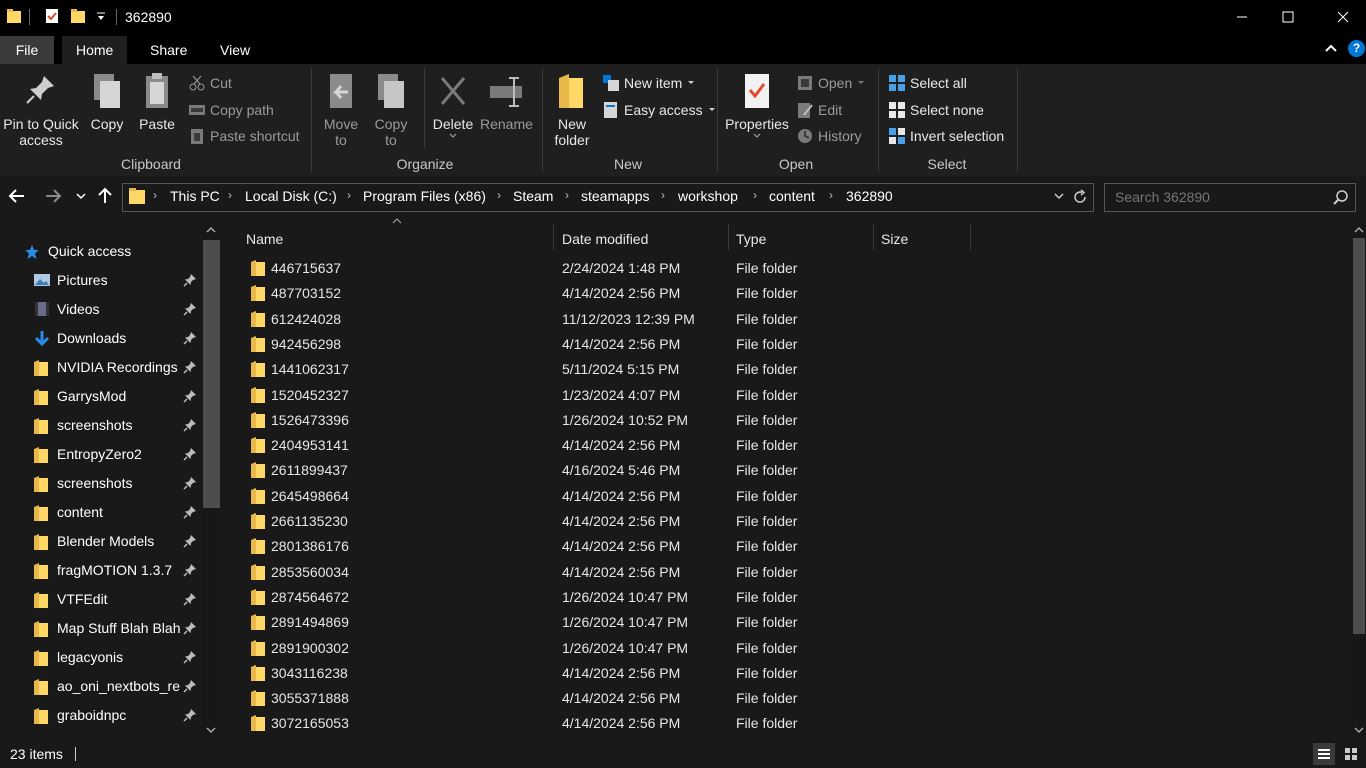  What do you see at coordinates (100, 570) in the screenshot?
I see `sidebar-item: fragMOTION 1.3.7` at bounding box center [100, 570].